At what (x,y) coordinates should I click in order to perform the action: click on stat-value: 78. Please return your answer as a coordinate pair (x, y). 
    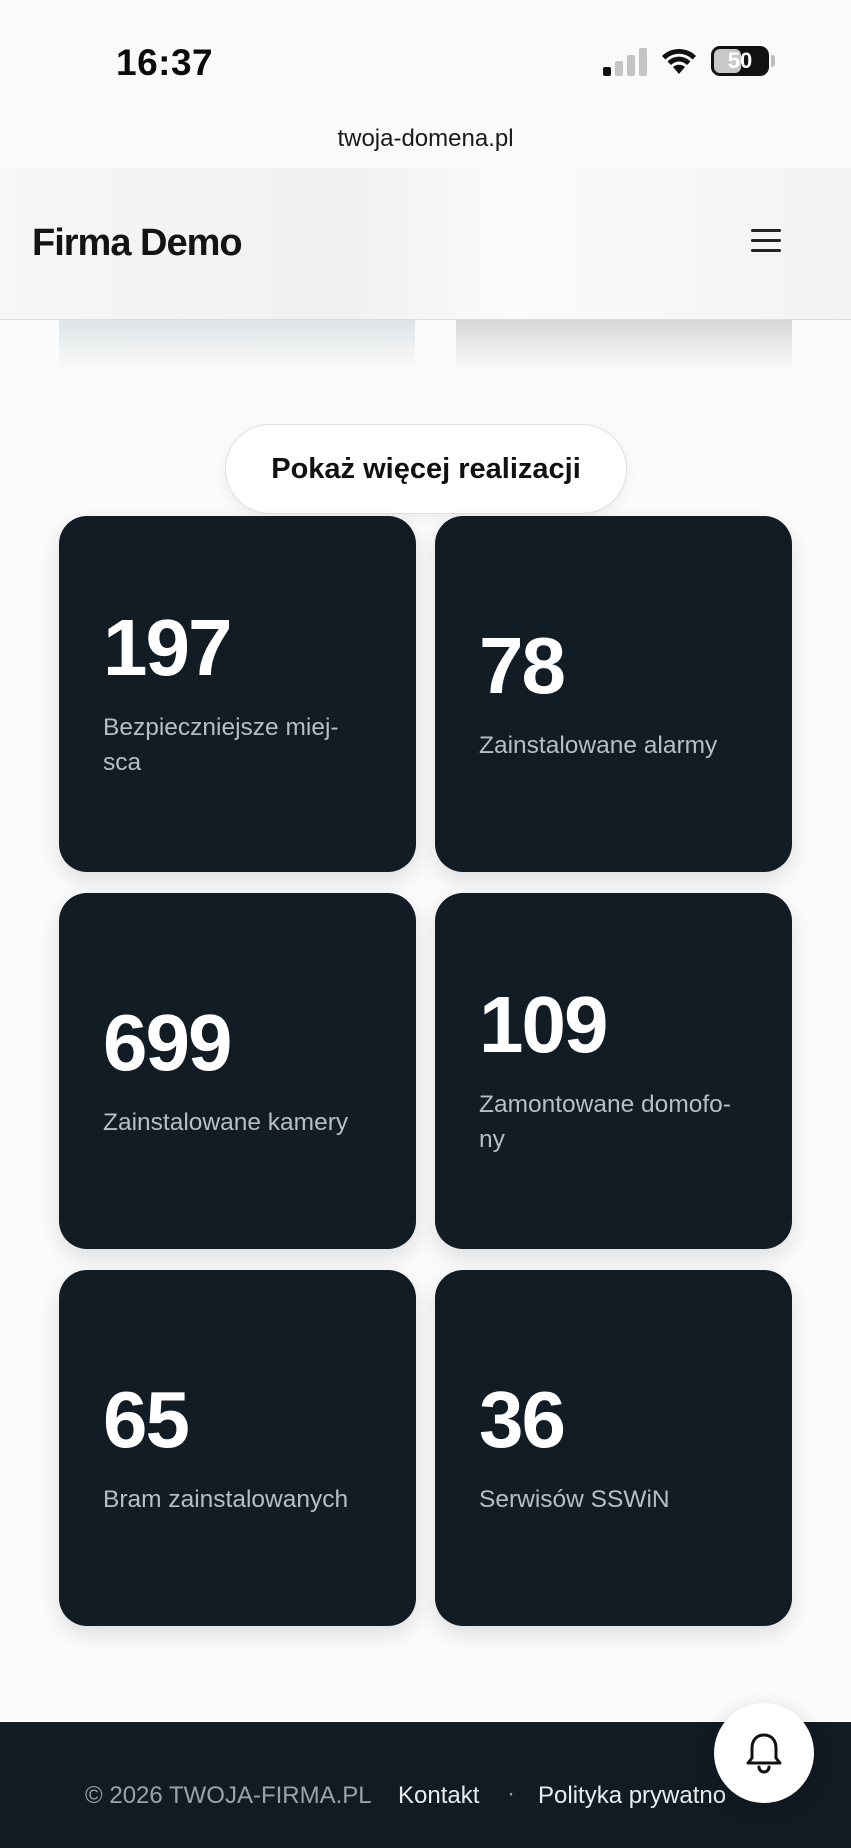
    Looking at the image, I should click on (522, 665).